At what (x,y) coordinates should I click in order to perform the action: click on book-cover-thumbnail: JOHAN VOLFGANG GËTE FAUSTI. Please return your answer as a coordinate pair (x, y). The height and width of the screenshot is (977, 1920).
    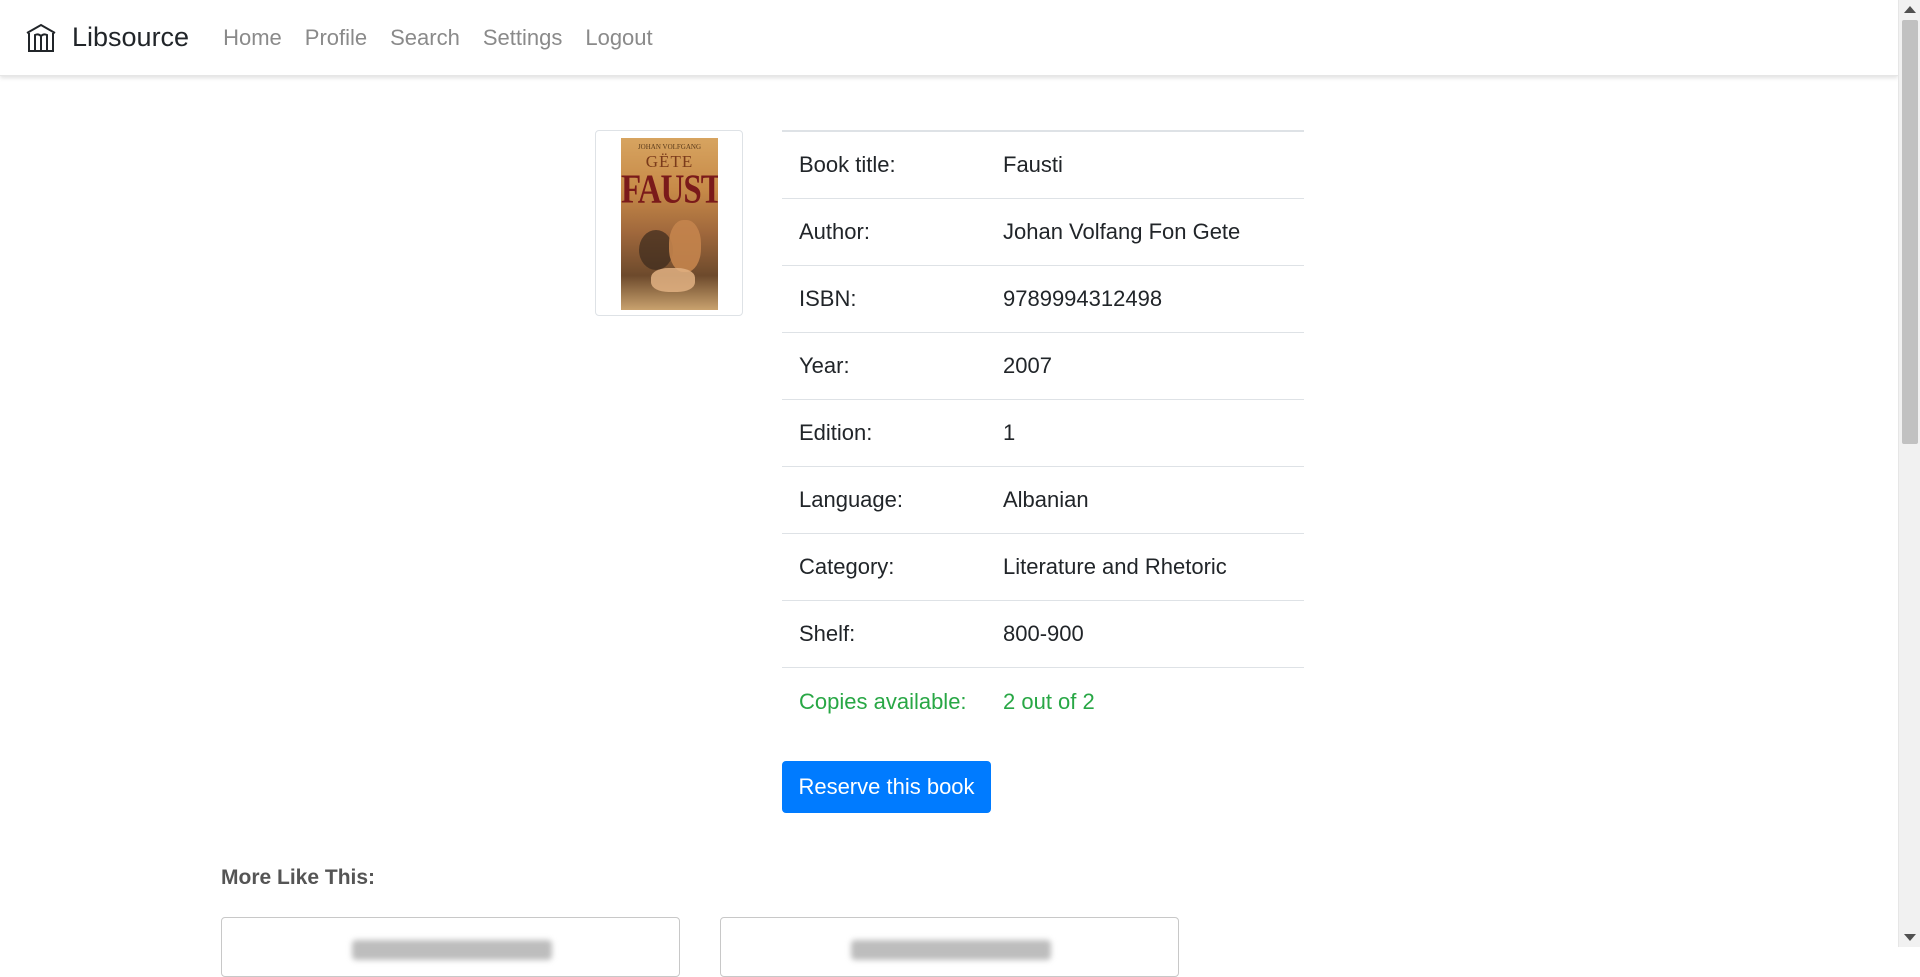
    Looking at the image, I should click on (669, 223).